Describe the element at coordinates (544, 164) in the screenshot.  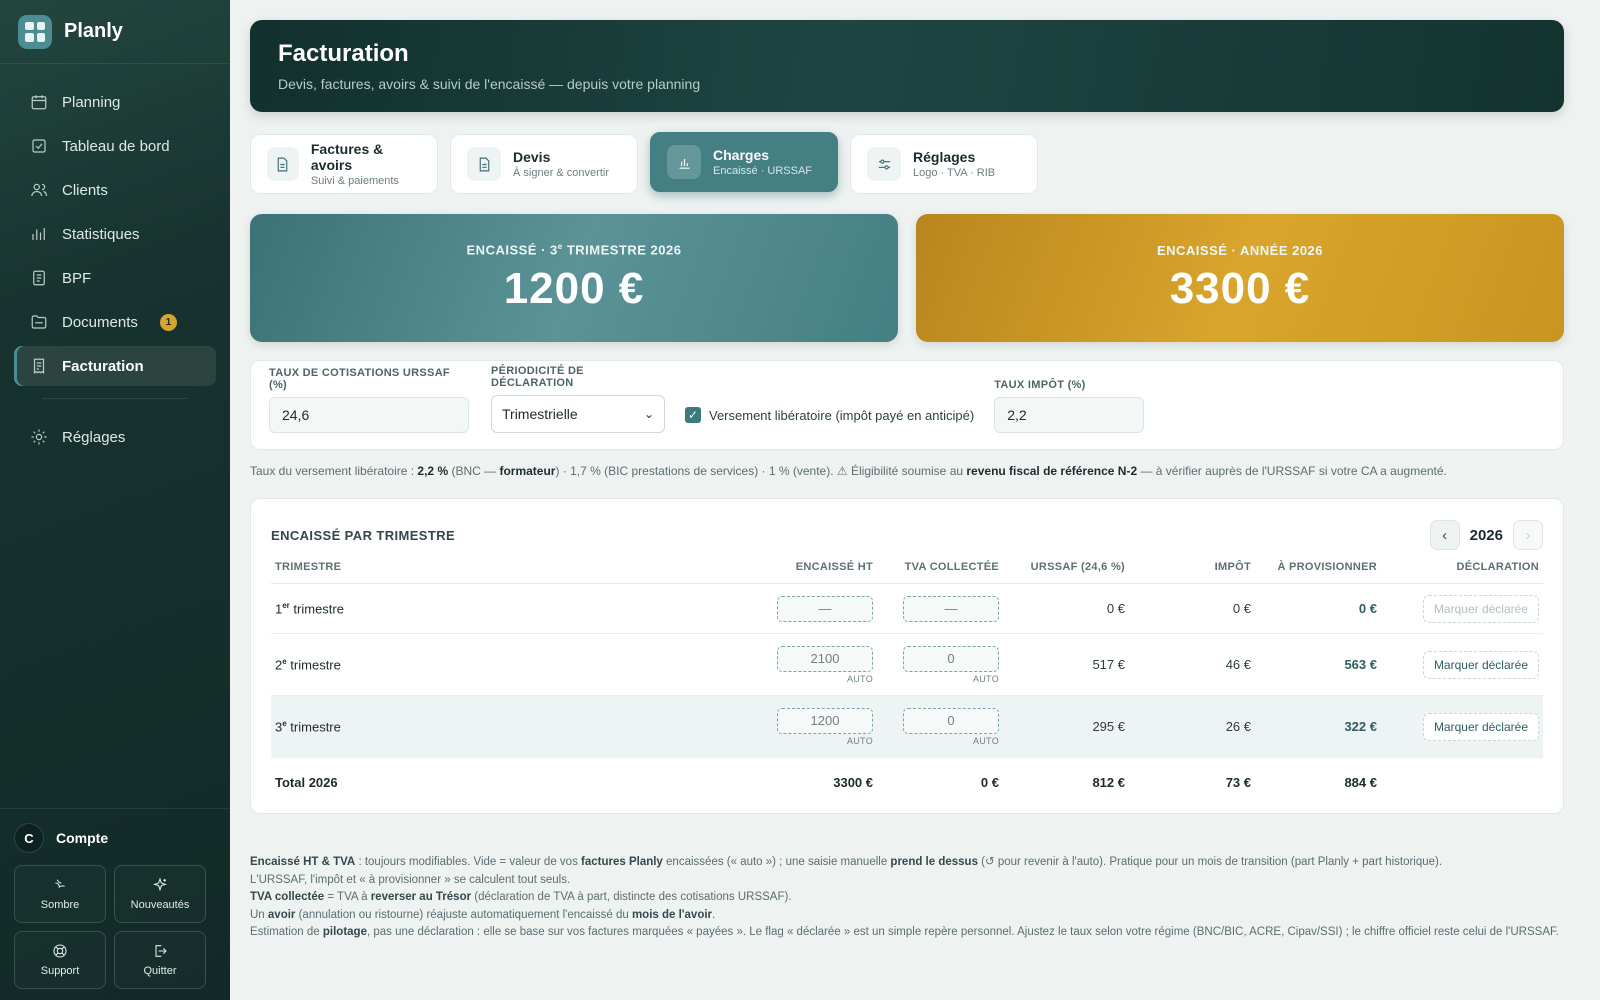
I see `tab-quotes: Devis À signer & convertir` at that location.